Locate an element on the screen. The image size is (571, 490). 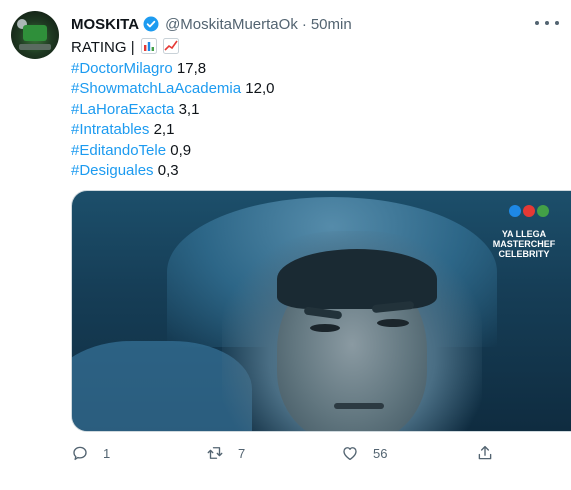
rating-row: #EditandoTele 0,9 is located at coordinates (172, 151).